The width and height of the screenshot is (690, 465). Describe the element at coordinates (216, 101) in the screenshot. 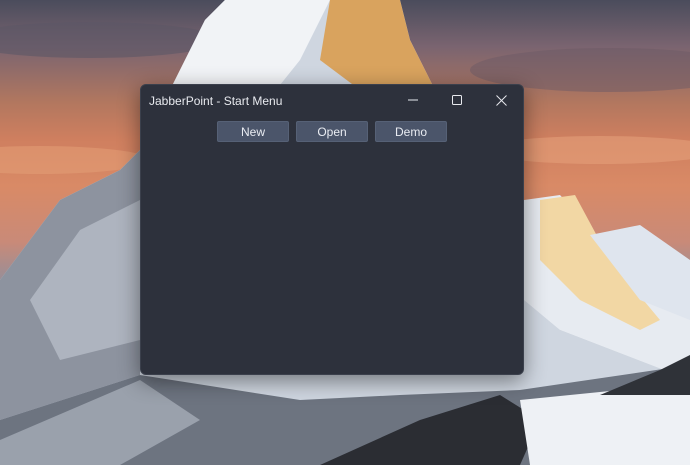

I see `window-title: JabberPoint - Start Menu` at that location.